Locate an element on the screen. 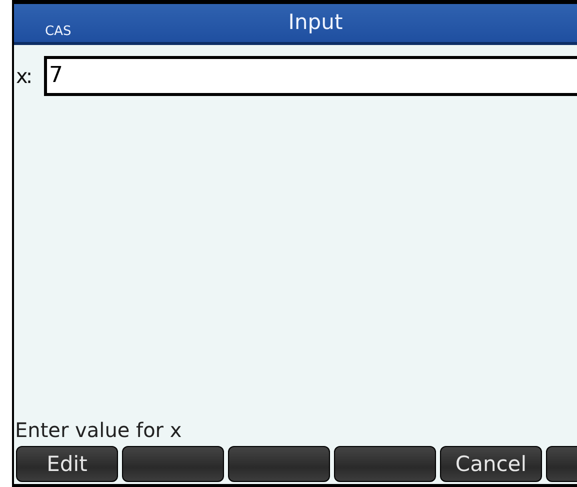 This screenshot has height=487, width=577. help-text: Enter value for x is located at coordinates (98, 431).